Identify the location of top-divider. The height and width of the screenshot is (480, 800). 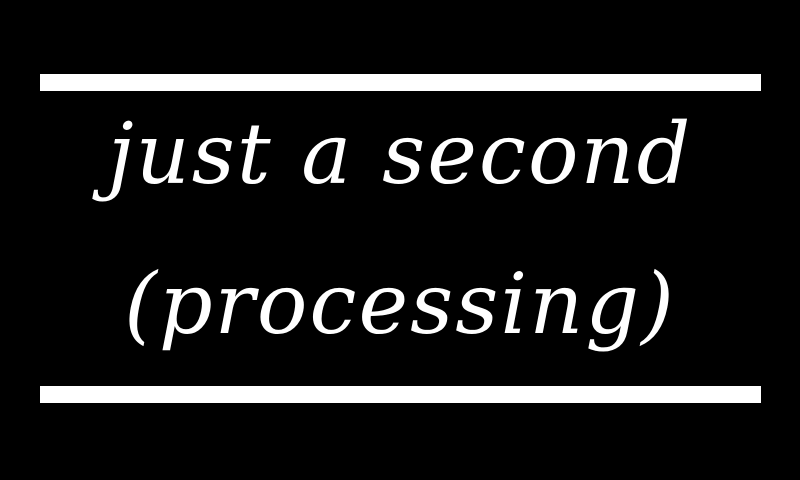
(400, 82).